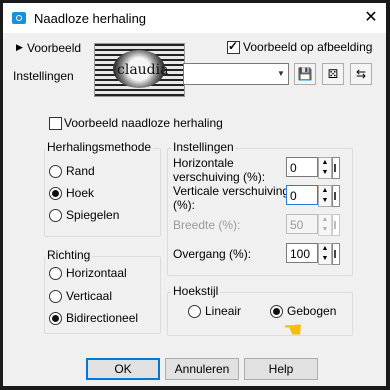 This screenshot has height=390, width=390. Describe the element at coordinates (325, 254) in the screenshot. I see `transition-arrows: ▲ ▼` at that location.